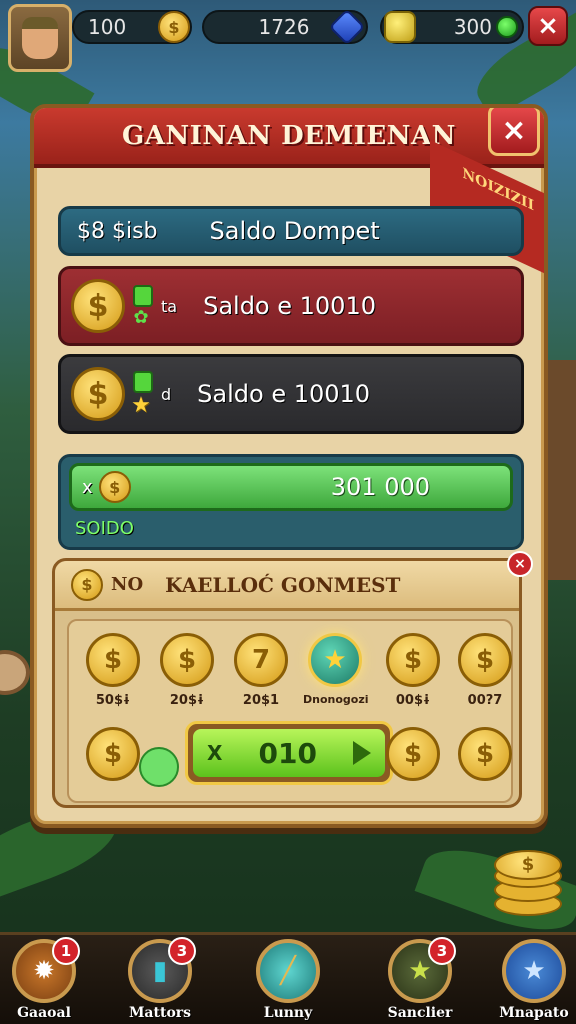  I want to click on claim-button: X 010, so click(289, 753).